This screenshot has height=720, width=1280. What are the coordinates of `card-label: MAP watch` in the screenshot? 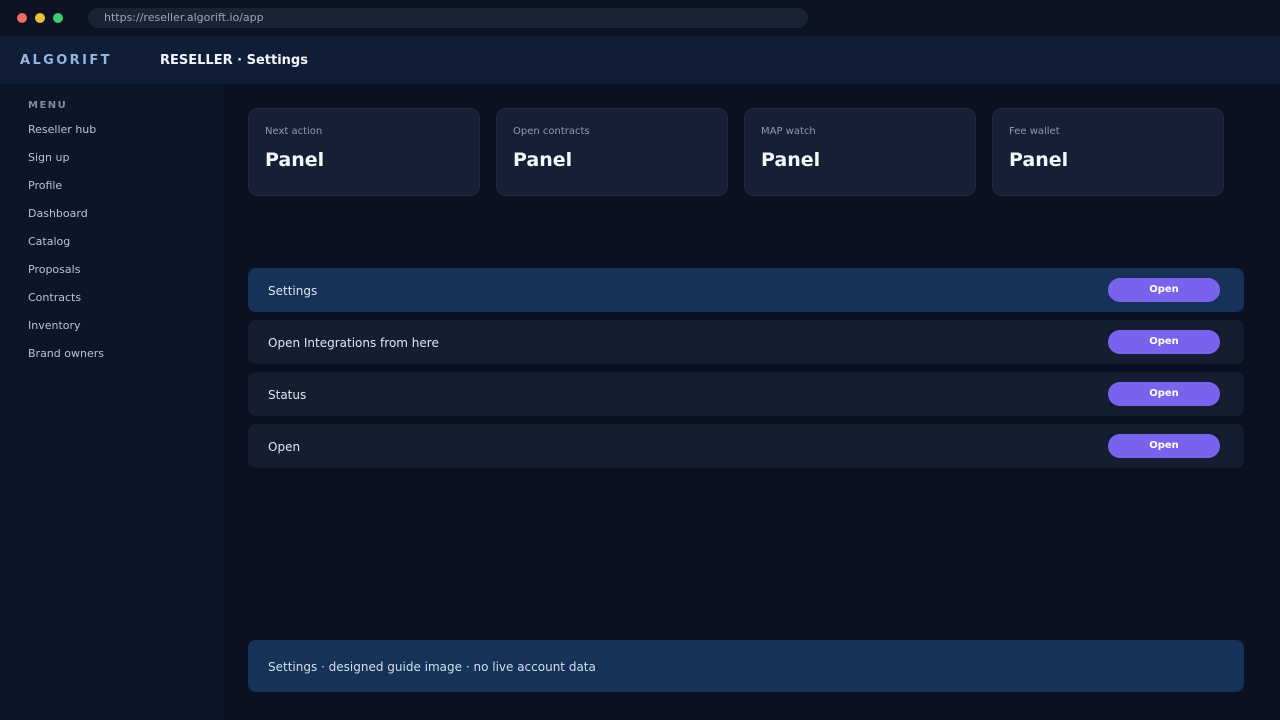 It's located at (788, 131).